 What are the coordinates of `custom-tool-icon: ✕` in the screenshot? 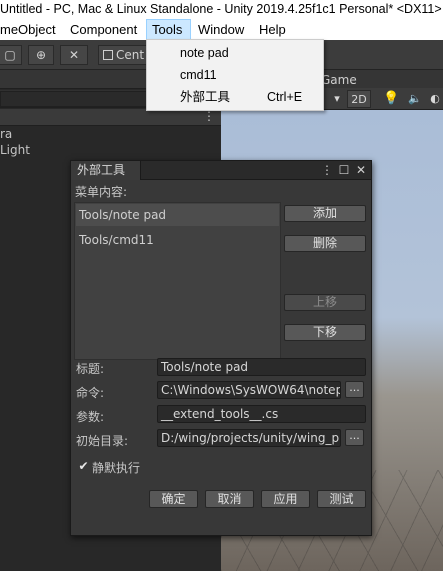 It's located at (74, 55).